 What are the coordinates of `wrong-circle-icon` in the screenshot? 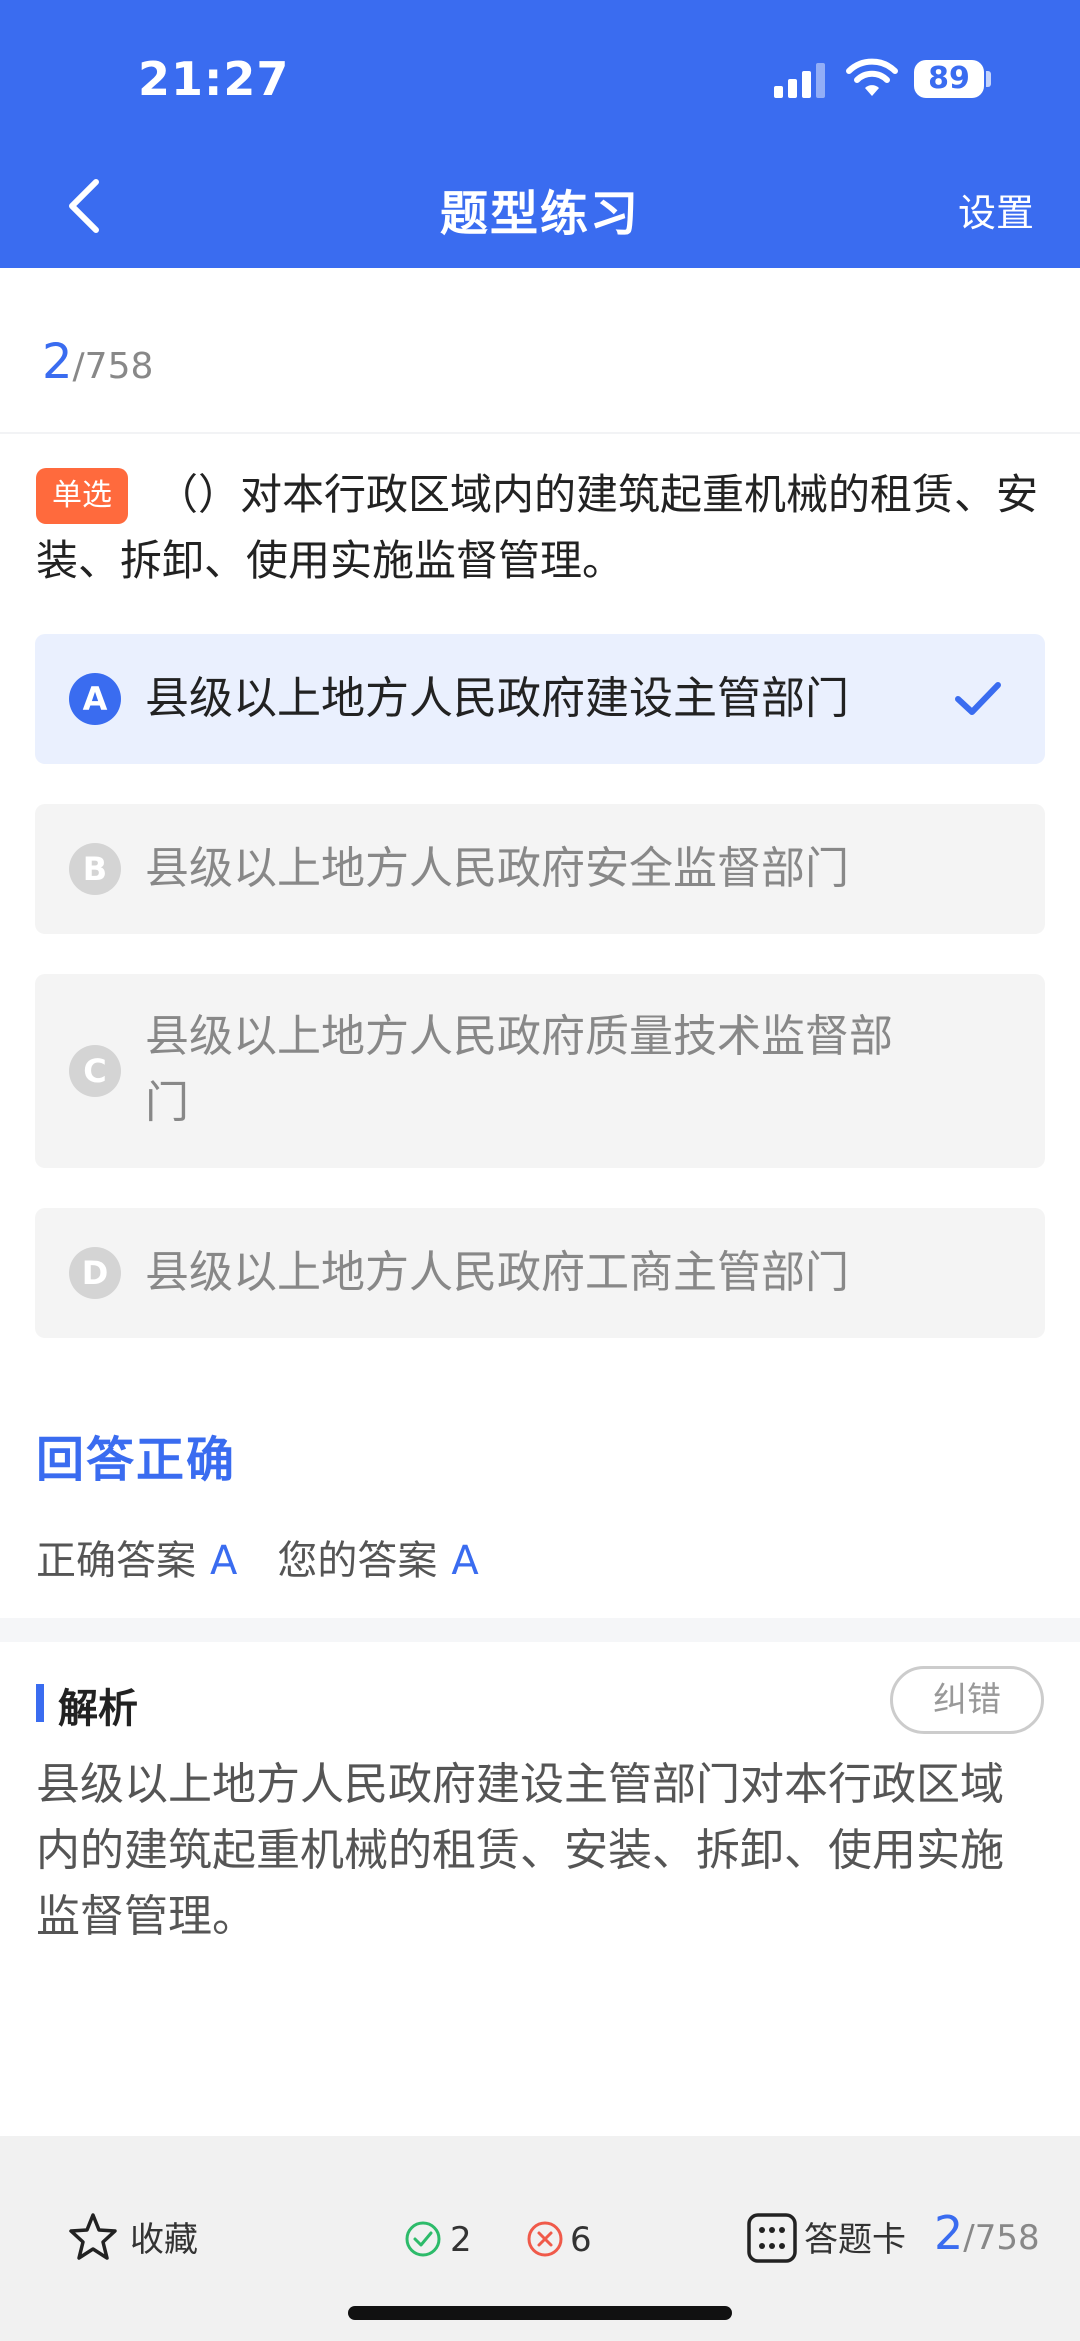 It's located at (545, 2239).